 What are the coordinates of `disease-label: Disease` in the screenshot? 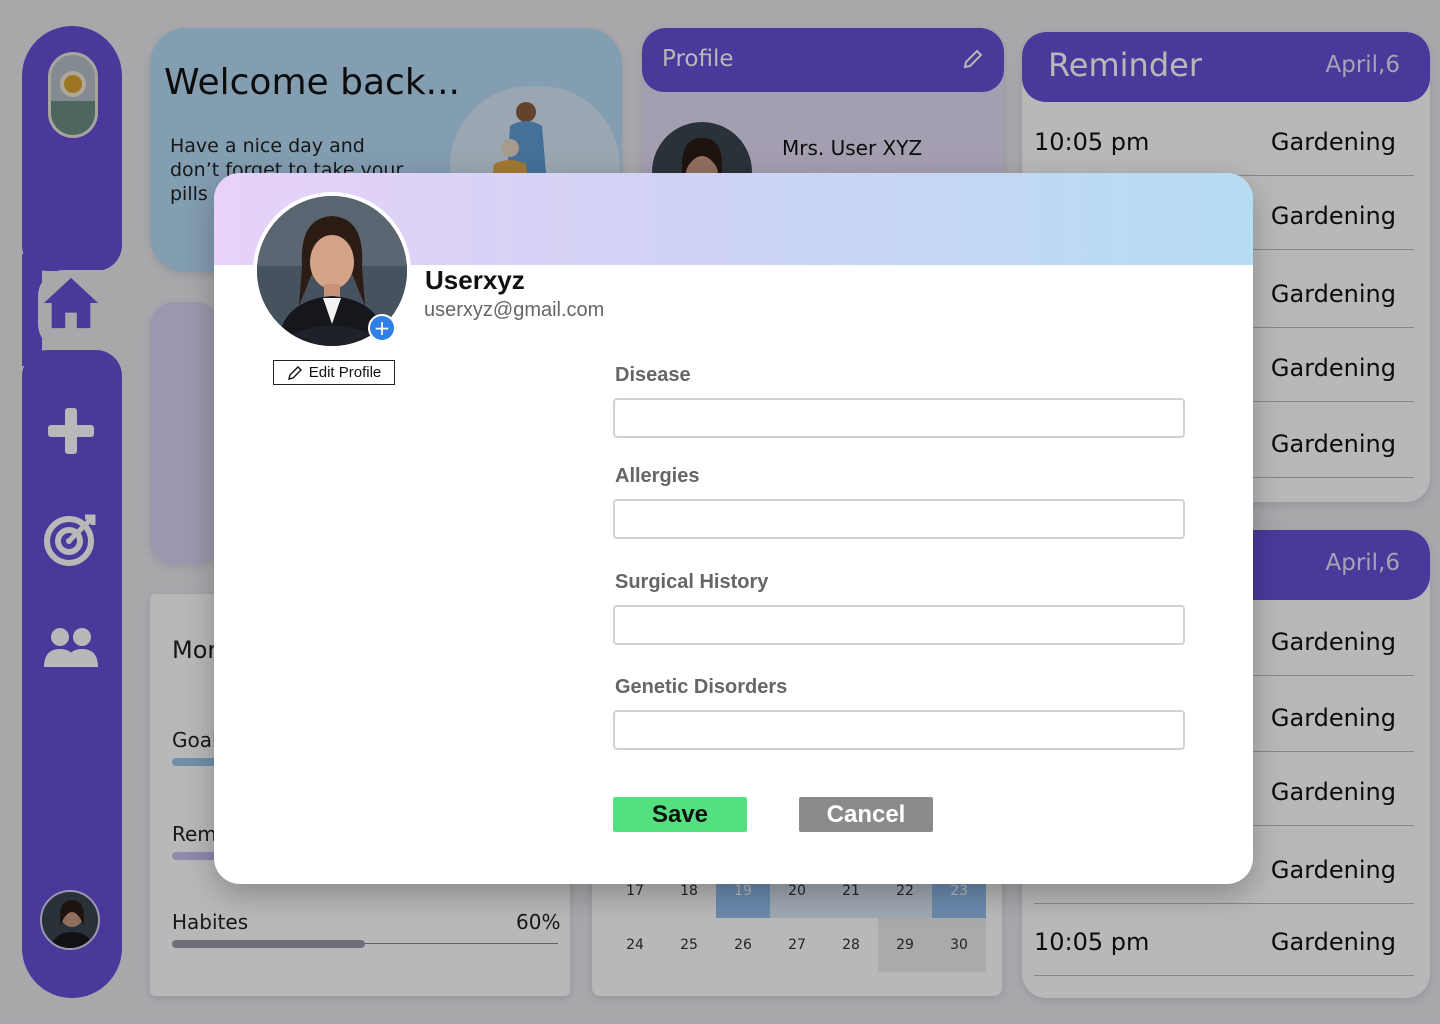 It's located at (653, 375).